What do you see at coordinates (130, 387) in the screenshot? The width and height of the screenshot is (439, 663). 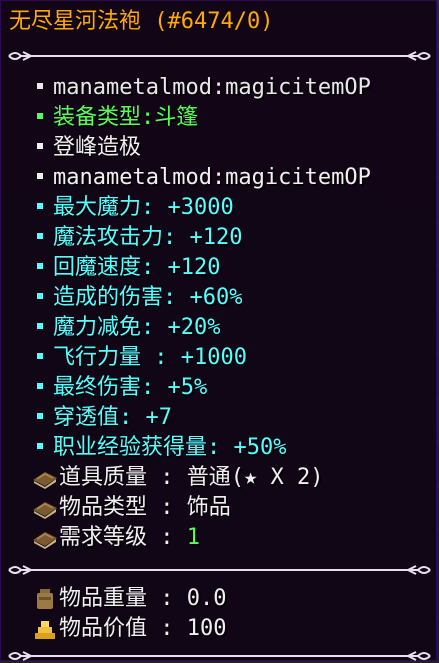 I see `attribute-text: 最终伤害: +5%` at bounding box center [130, 387].